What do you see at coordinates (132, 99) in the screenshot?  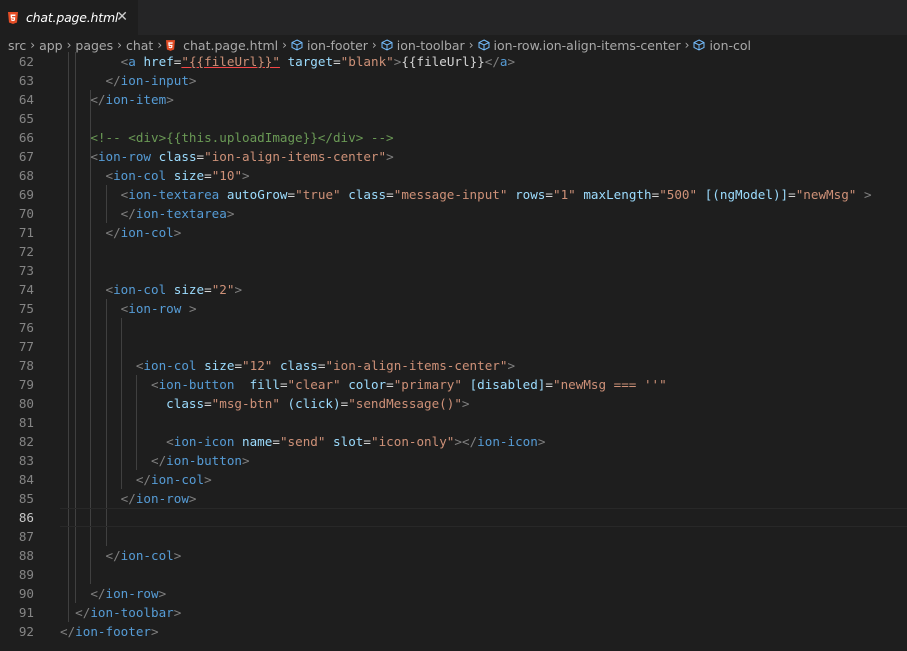 I see `code-text: </ion-item>` at bounding box center [132, 99].